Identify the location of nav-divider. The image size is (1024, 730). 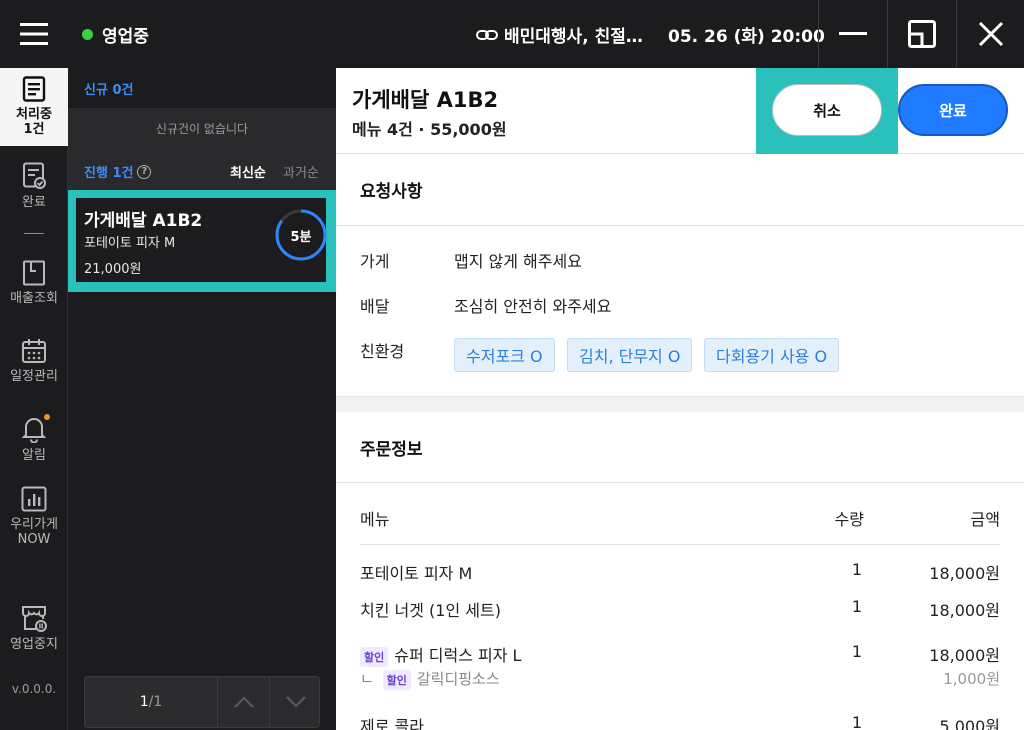
(34, 233).